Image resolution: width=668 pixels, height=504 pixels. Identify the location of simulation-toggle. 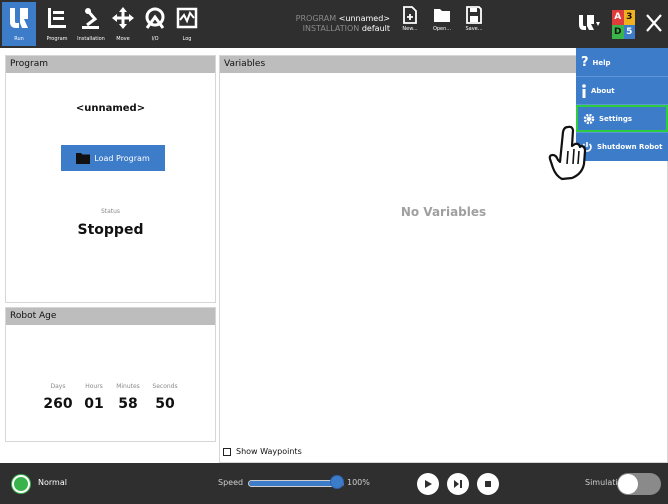
(639, 484).